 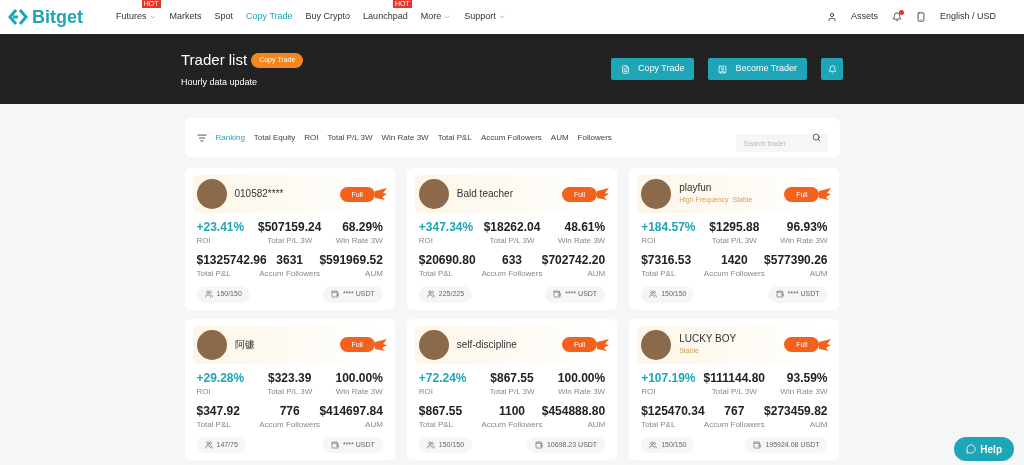 What do you see at coordinates (274, 137) in the screenshot?
I see `sort-tab: Total Equity` at bounding box center [274, 137].